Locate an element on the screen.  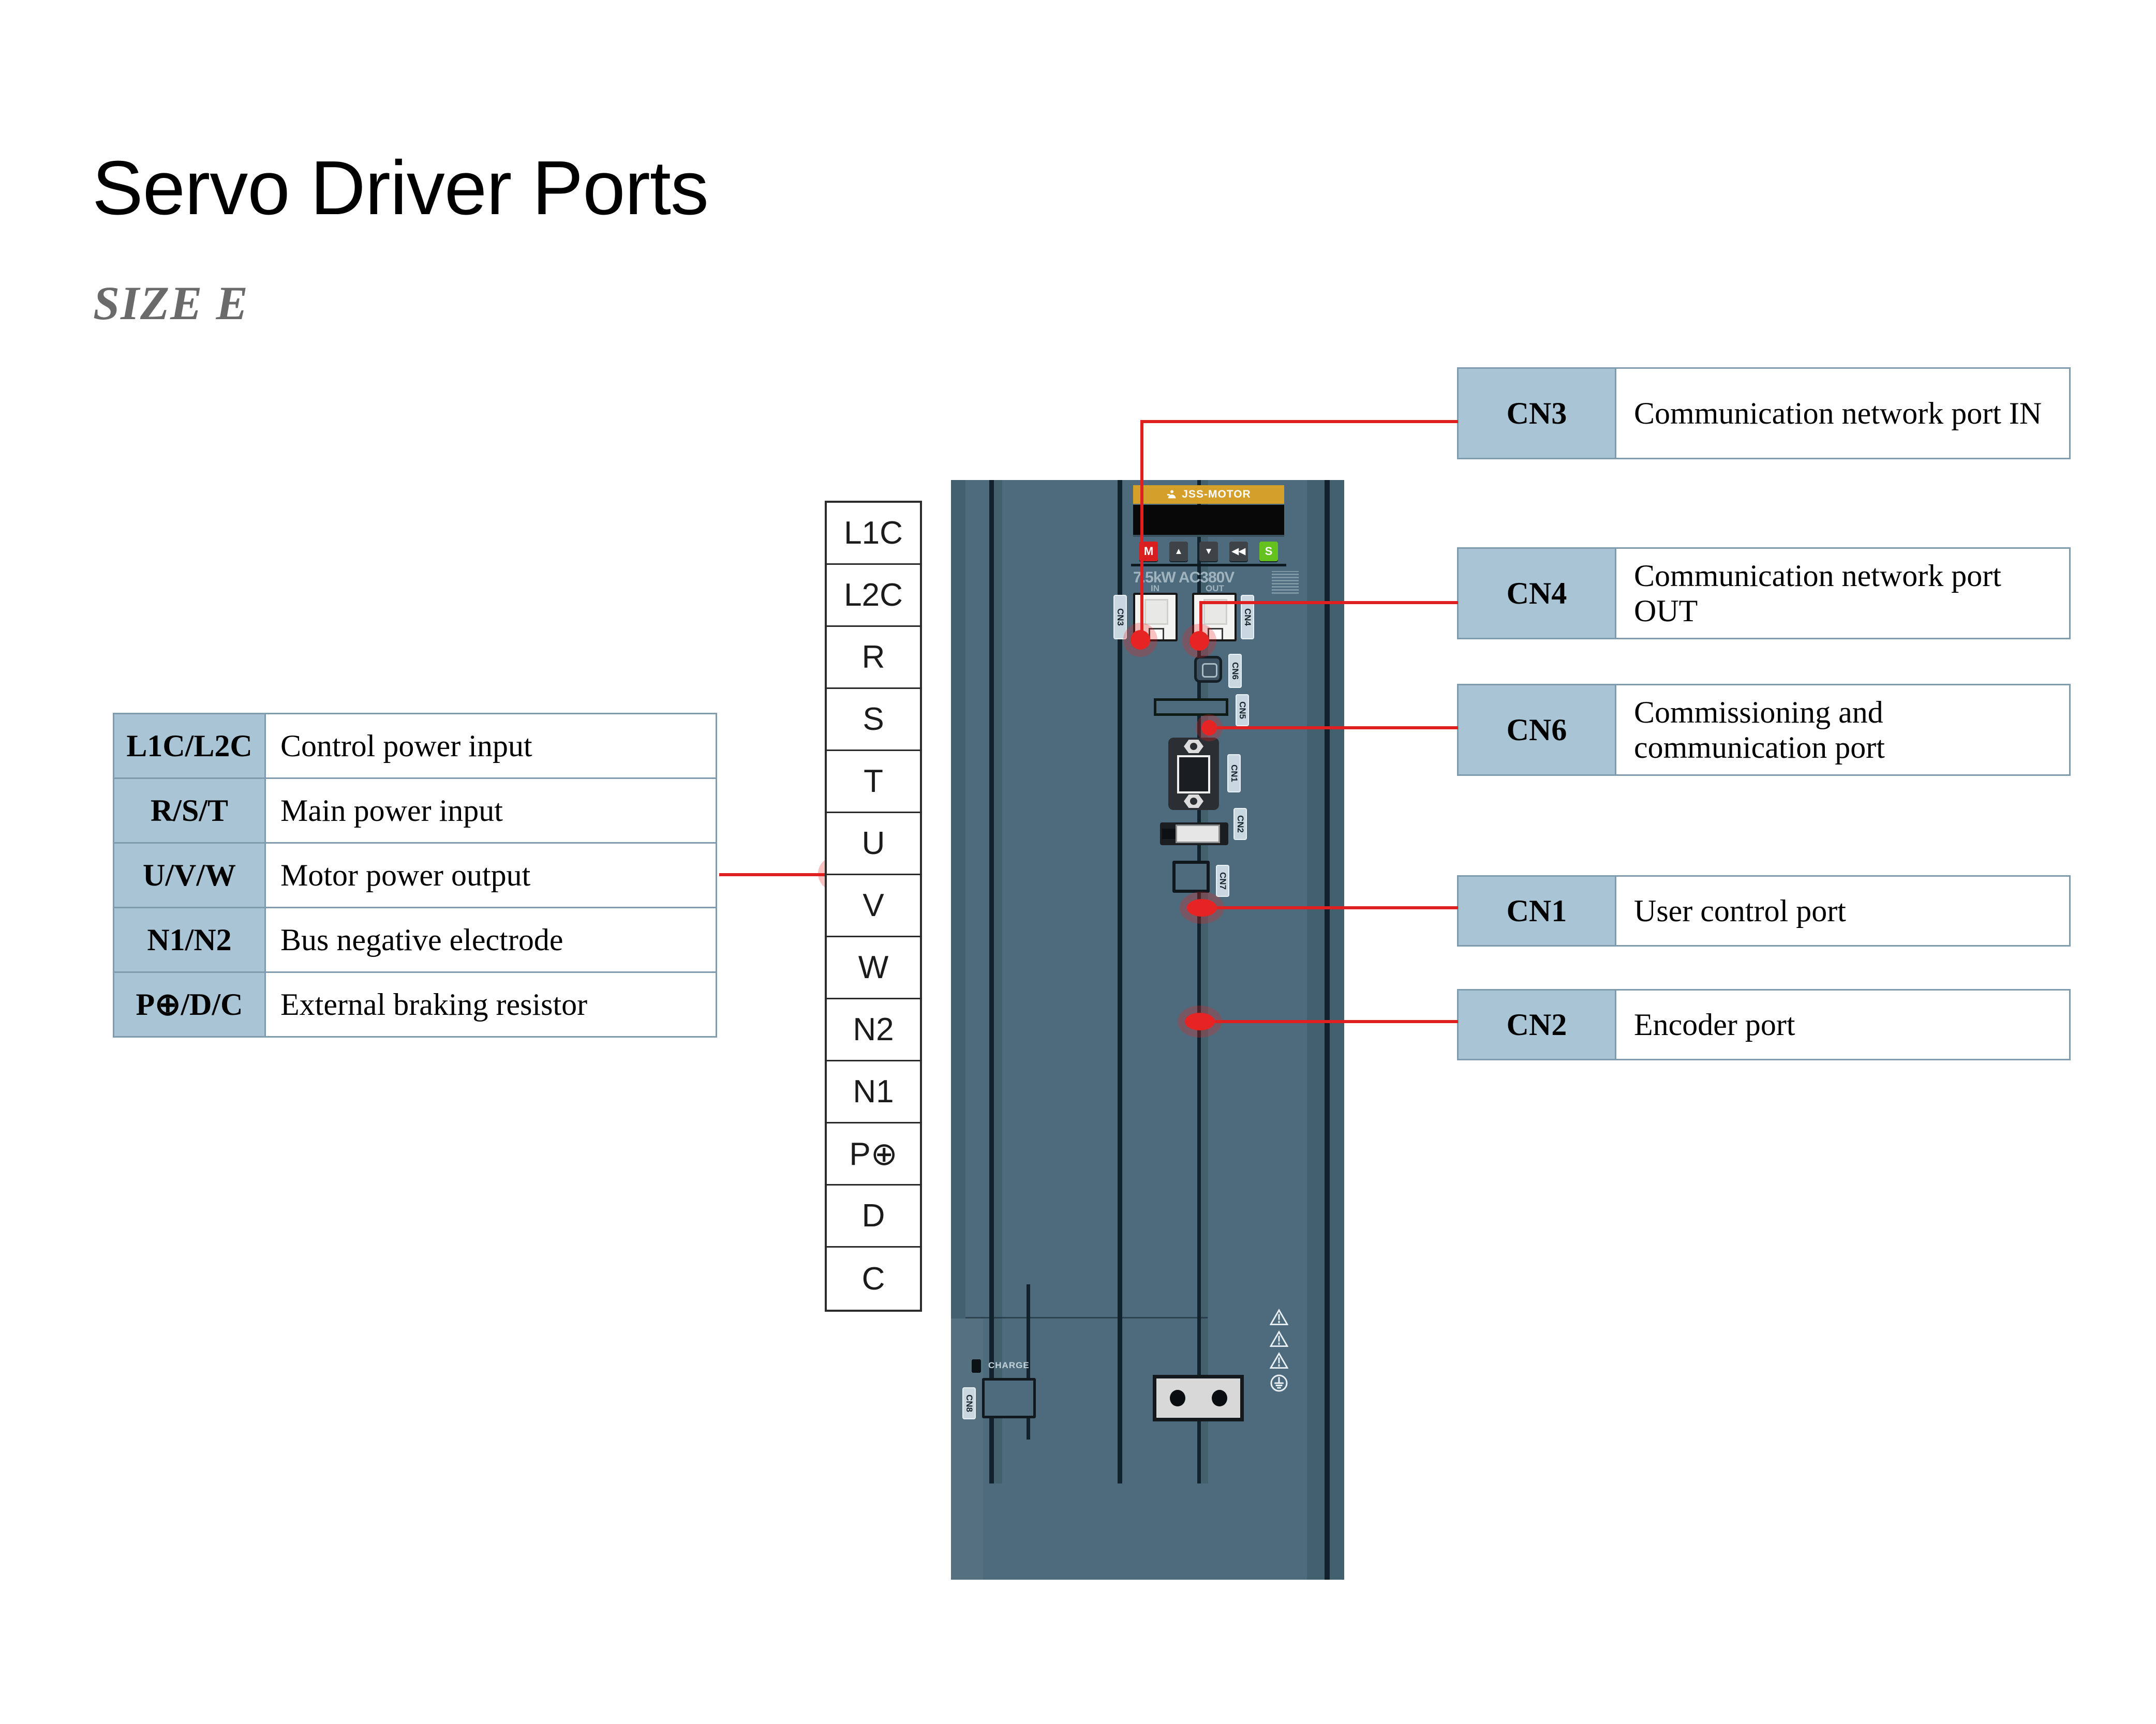
terminal-key: U/V/W is located at coordinates (189, 875).